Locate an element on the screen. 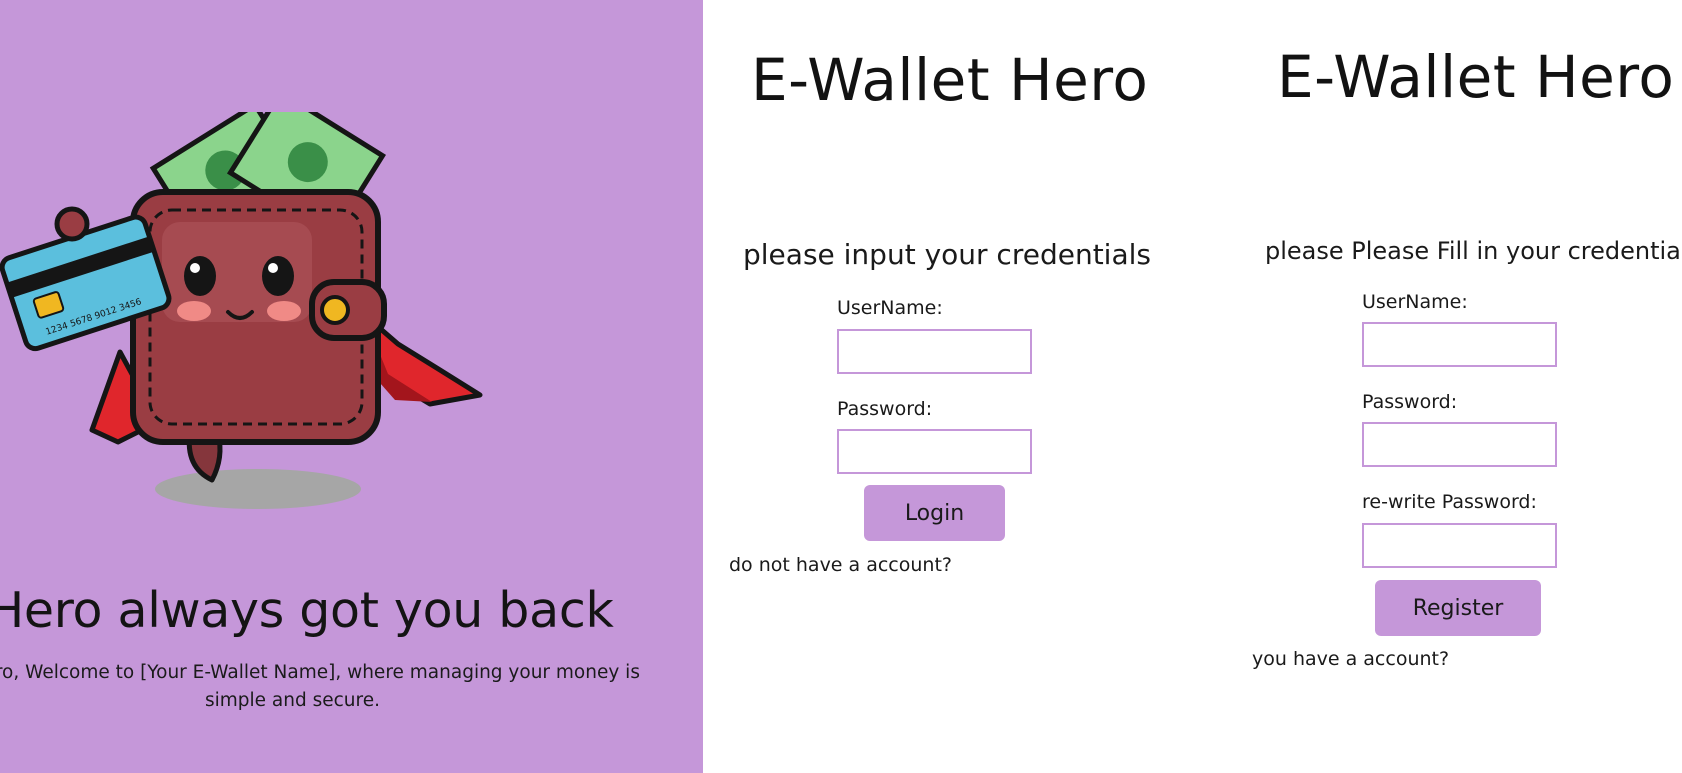  register-password-input is located at coordinates (1459, 444).